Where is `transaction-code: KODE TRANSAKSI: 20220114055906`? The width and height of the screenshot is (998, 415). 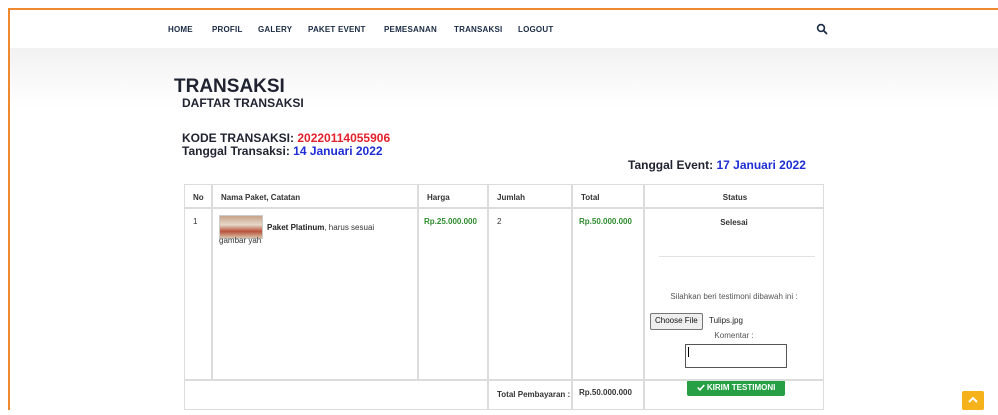
transaction-code: KODE TRANSAKSI: 20220114055906 is located at coordinates (286, 138).